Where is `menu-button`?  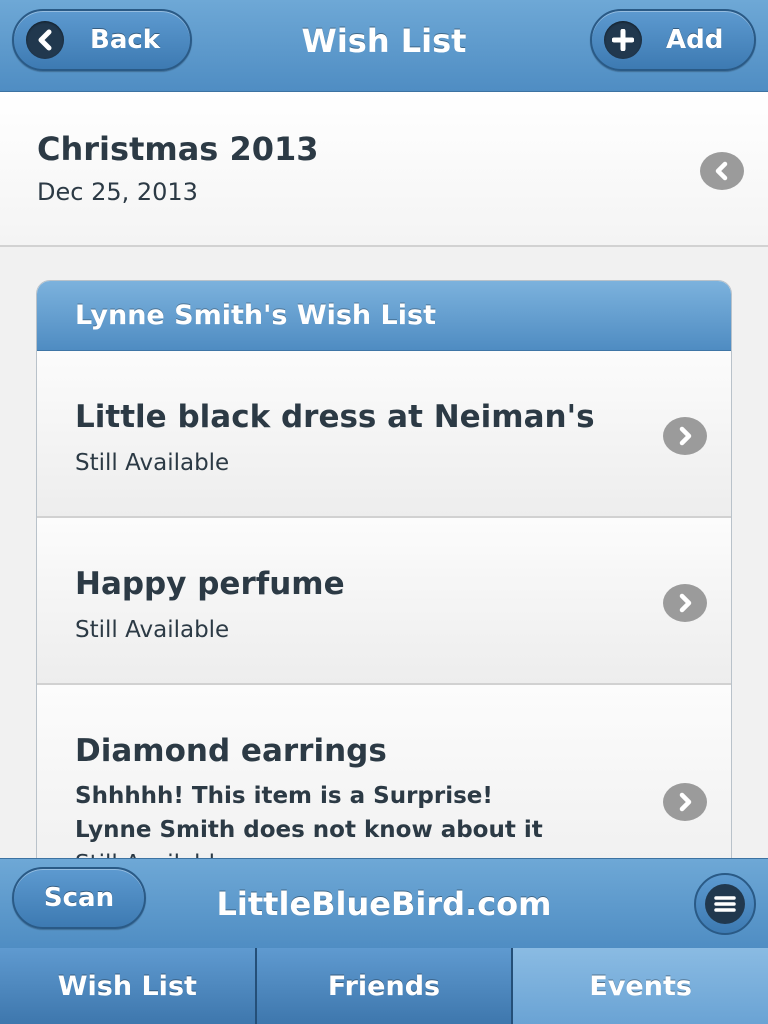
menu-button is located at coordinates (725, 904).